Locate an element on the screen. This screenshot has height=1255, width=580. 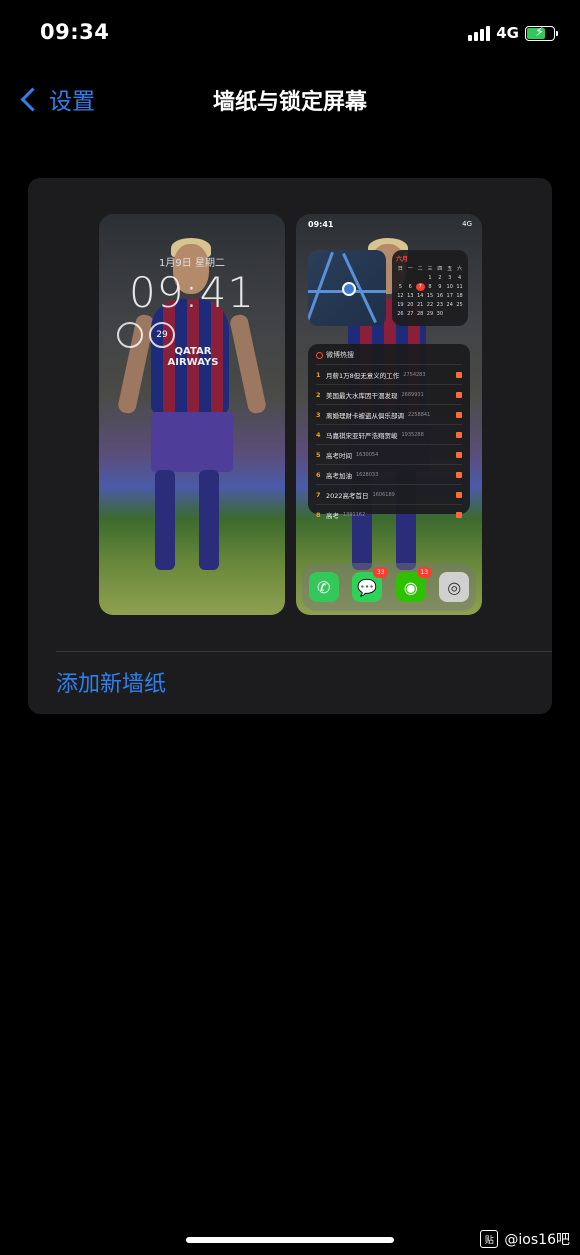
hot-search-row: 5 高考时间 1630054 is located at coordinates (389, 454).